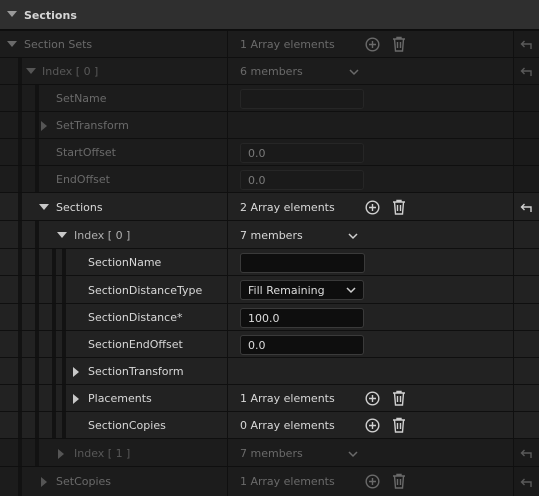 The height and width of the screenshot is (496, 539). I want to click on set-name-label: SetName, so click(81, 98).